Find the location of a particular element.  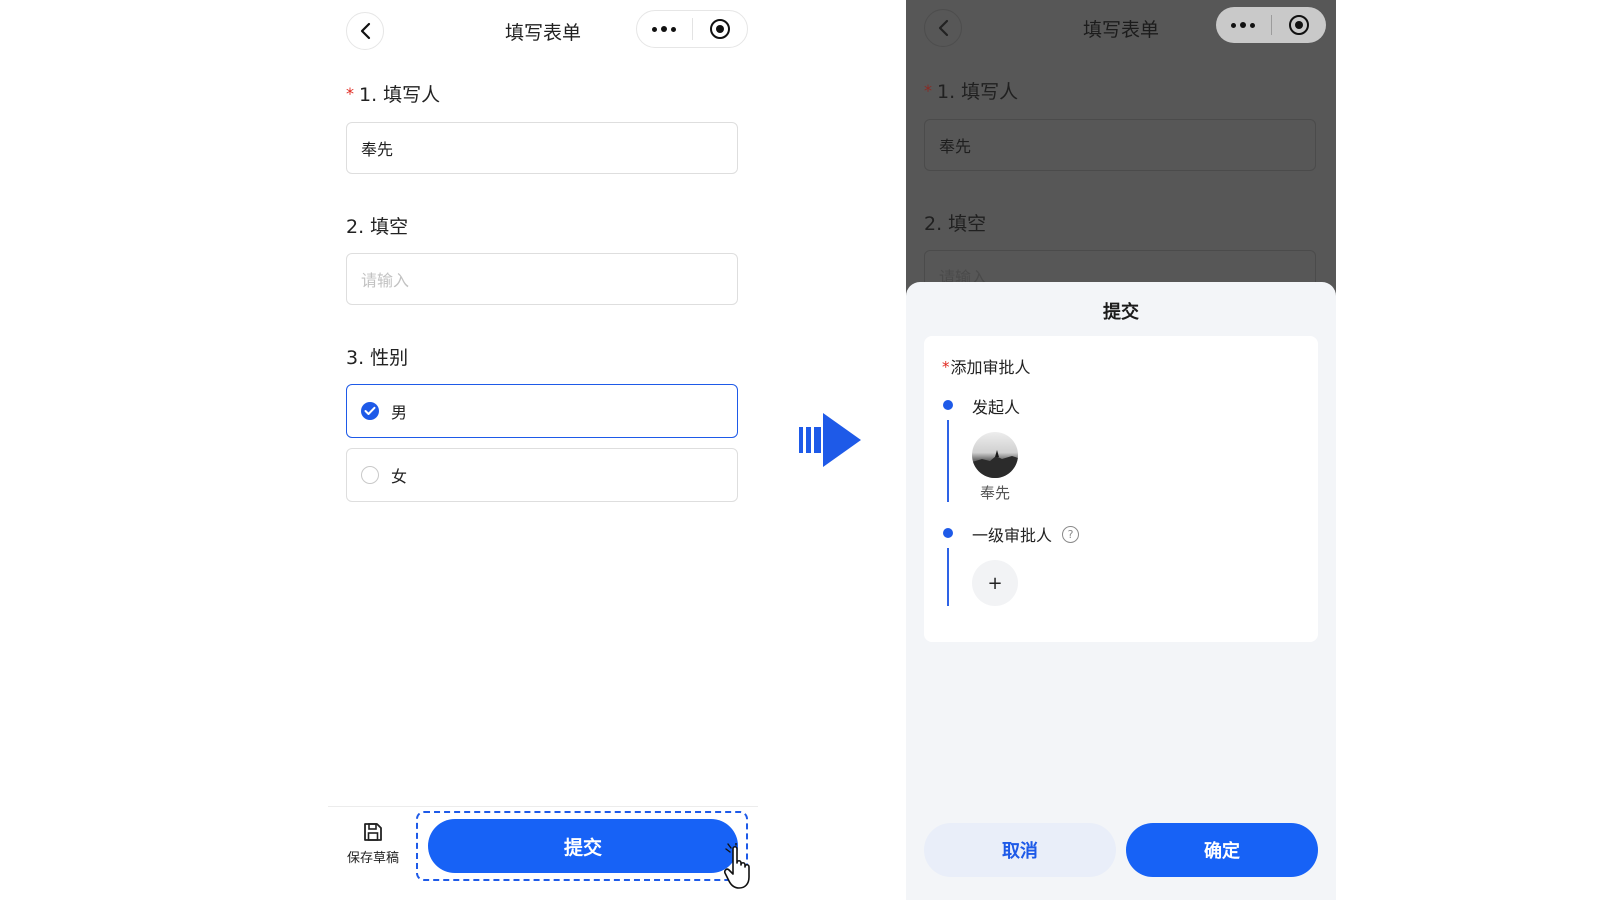

initiator-title: 发起人 is located at coordinates (996, 407).